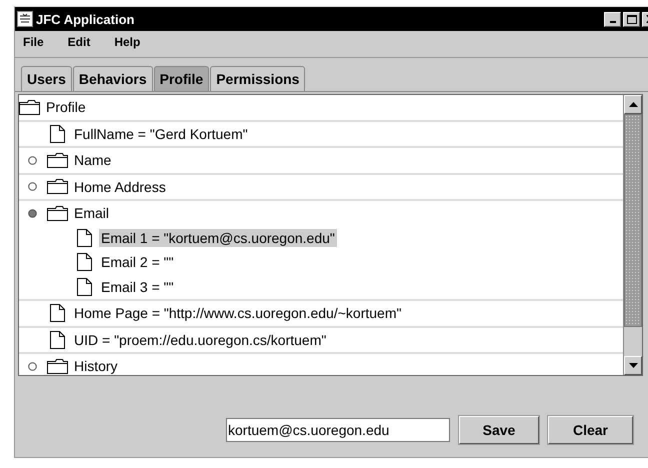 This screenshot has width=648, height=468. What do you see at coordinates (137, 262) in the screenshot?
I see `tree-node: Email 2 = ""` at bounding box center [137, 262].